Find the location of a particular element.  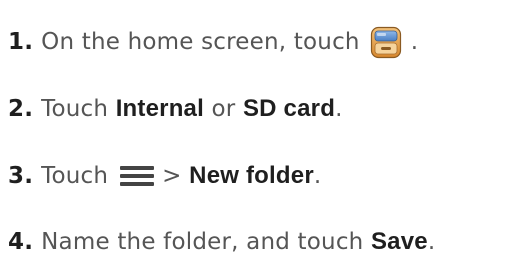

step-4: 4. Name the folder, and touch Save . is located at coordinates (221, 242).